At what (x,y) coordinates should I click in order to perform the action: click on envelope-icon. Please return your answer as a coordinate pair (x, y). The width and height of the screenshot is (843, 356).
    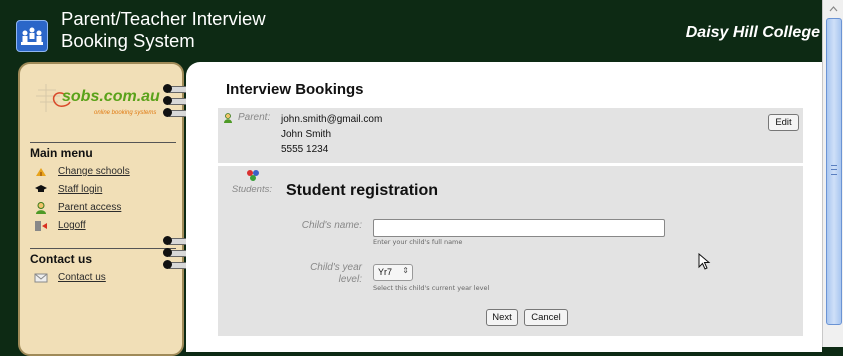
    Looking at the image, I should click on (41, 278).